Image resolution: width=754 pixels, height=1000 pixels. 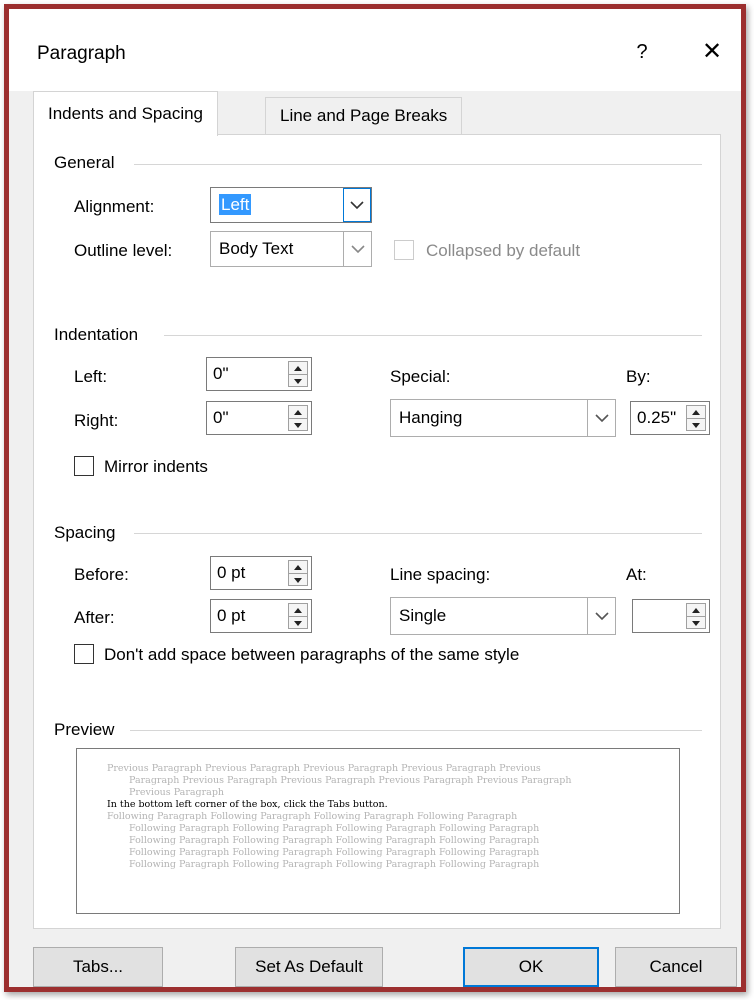 I want to click on spacing-before-value: 0 pt, so click(x=231, y=572).